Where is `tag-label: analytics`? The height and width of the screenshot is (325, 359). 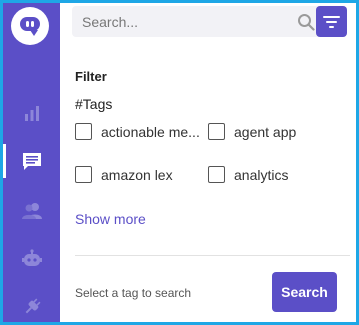
tag-label: analytics is located at coordinates (261, 175).